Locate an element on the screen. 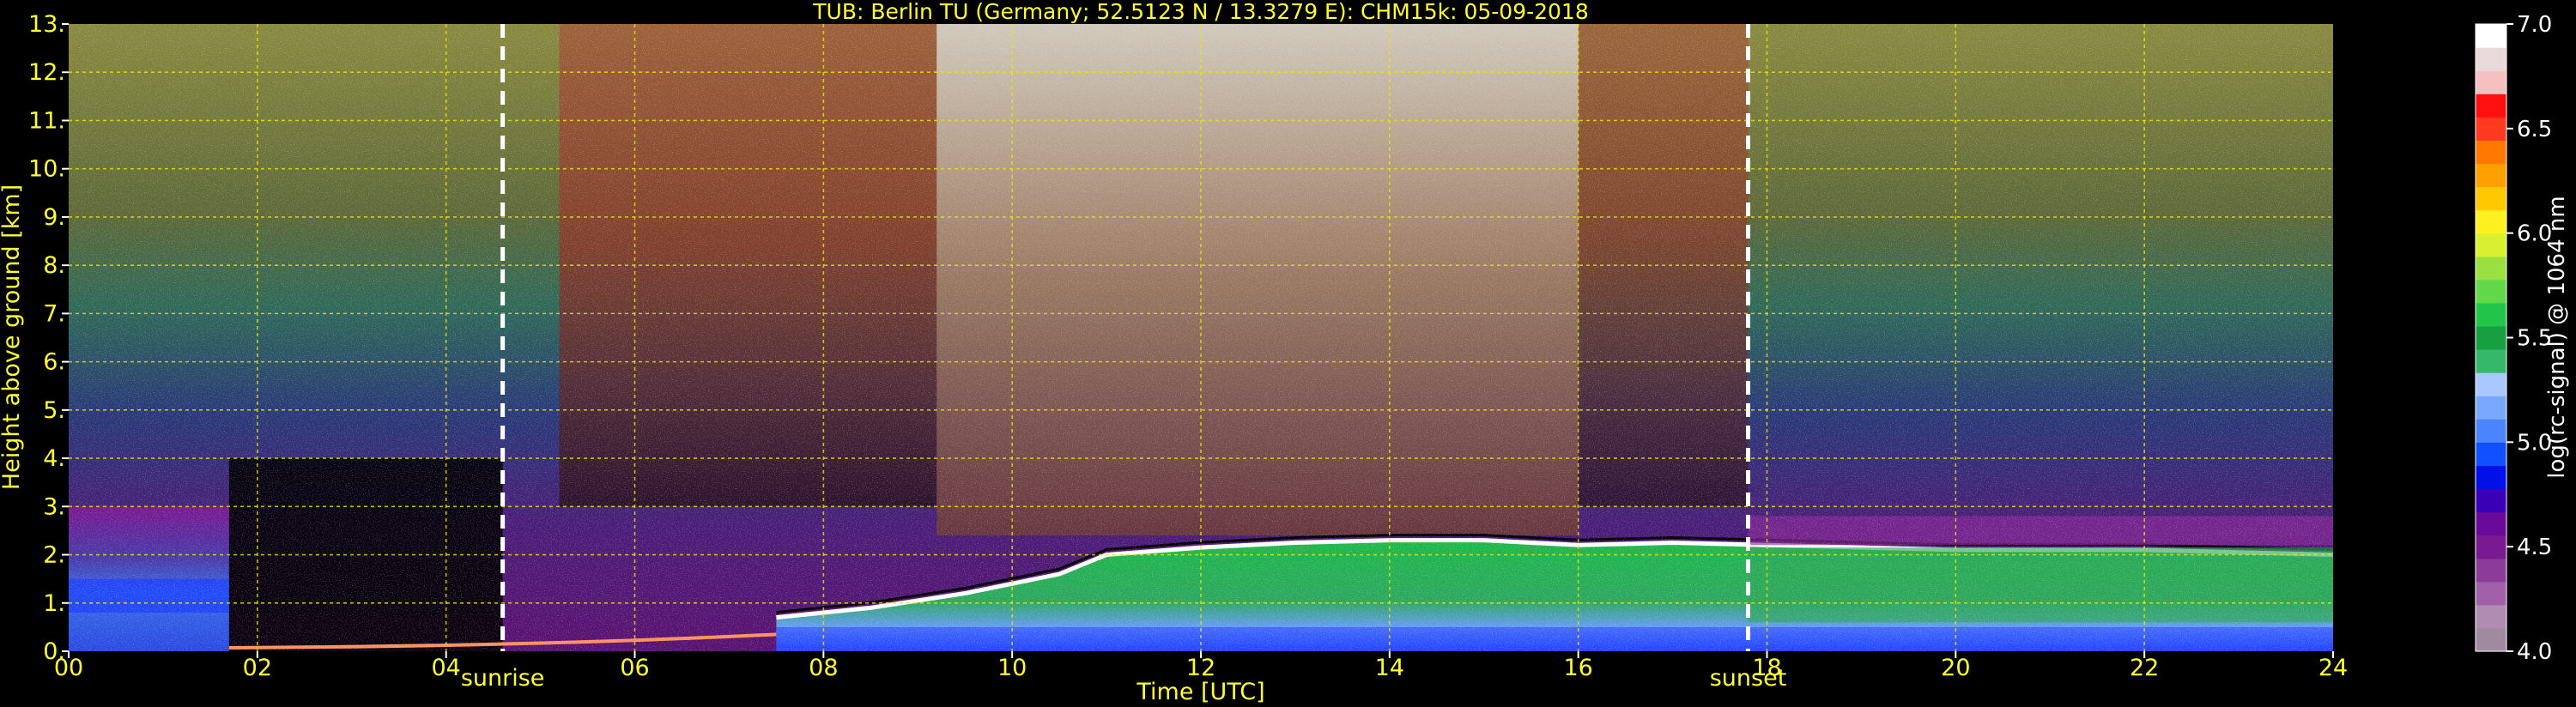  y-axis-ticks: 0. 1. 2. 3. 4. 5. 6. 7. 8. 9. 10. 11. 12. 13. is located at coordinates (48, 338).